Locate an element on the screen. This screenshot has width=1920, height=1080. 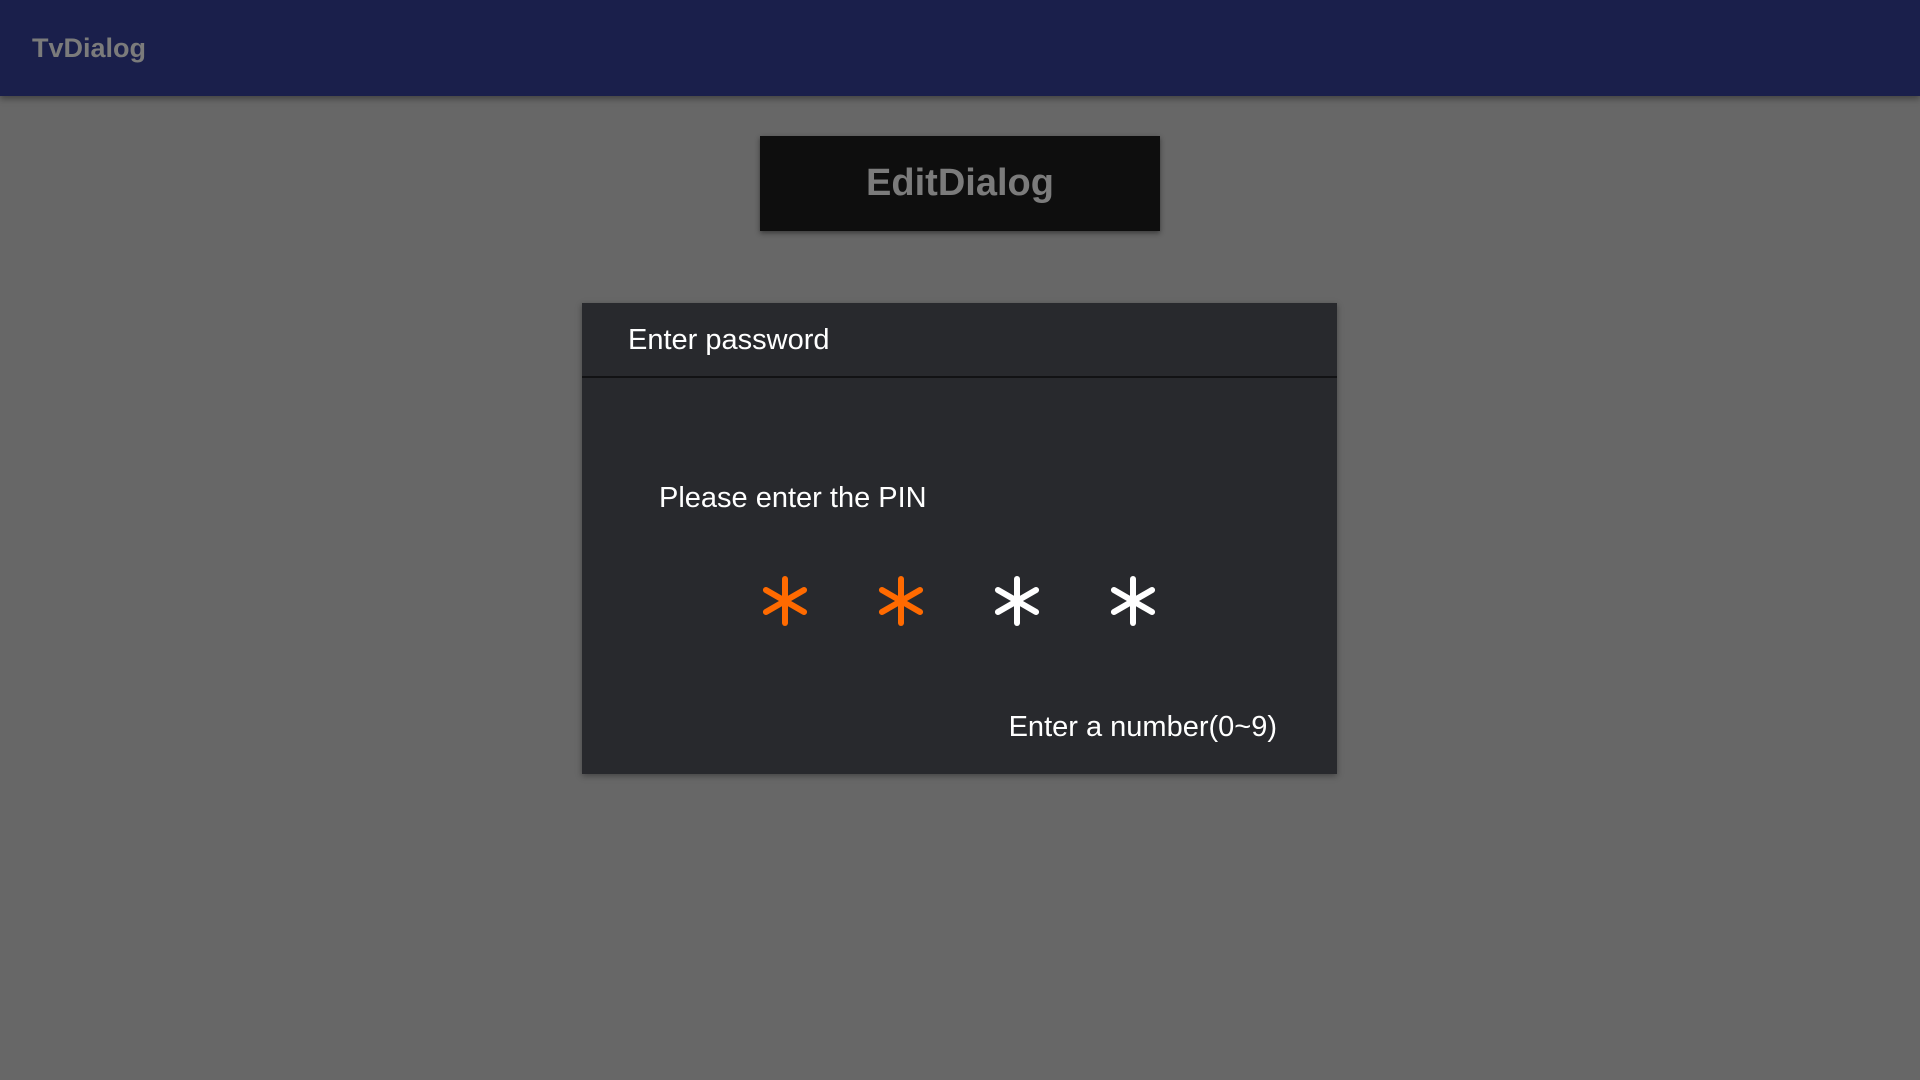
pin-hint: Enter a number(0~9) is located at coordinates (1142, 727).